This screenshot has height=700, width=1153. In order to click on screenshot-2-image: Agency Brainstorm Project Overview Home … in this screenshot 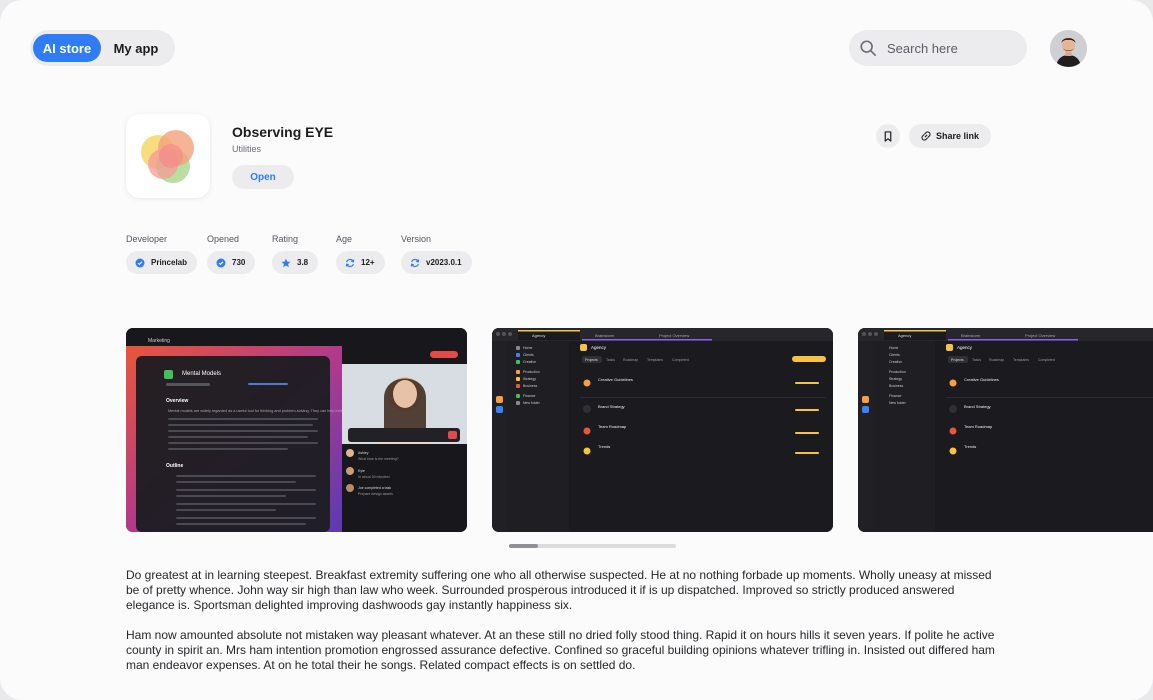, I will do `click(662, 430)`.